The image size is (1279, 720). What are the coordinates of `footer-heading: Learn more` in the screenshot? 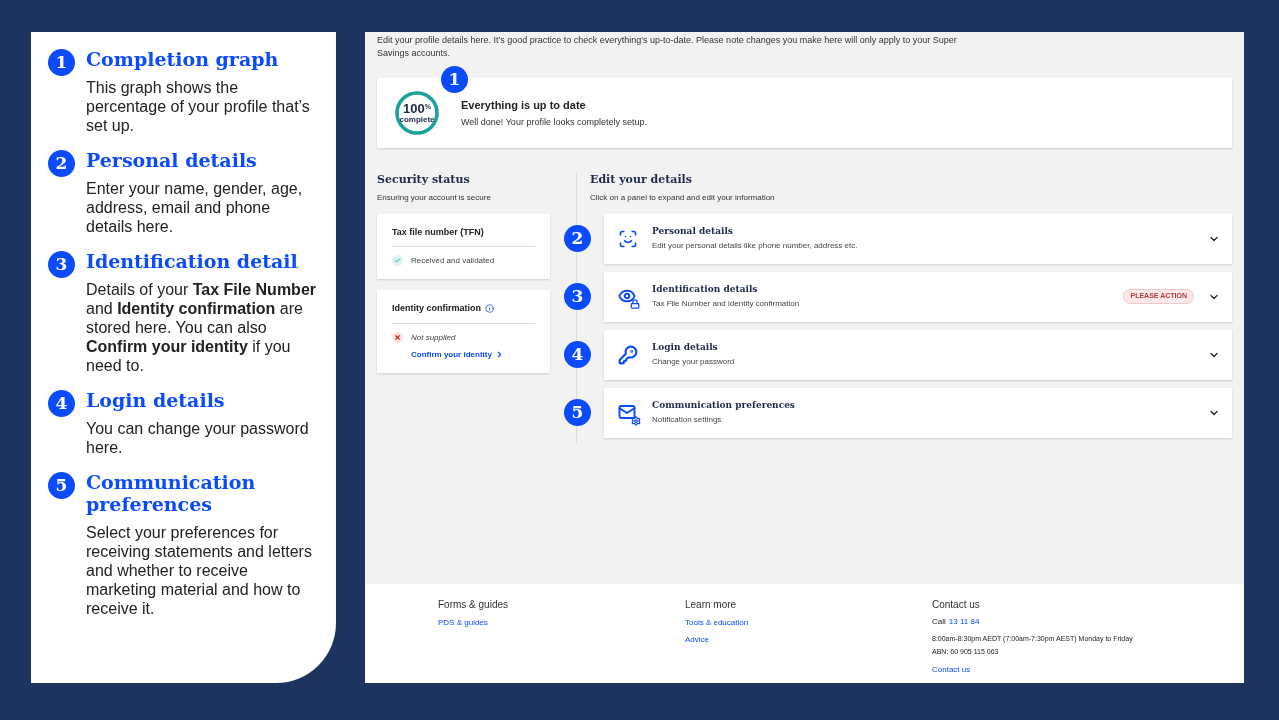 It's located at (711, 605).